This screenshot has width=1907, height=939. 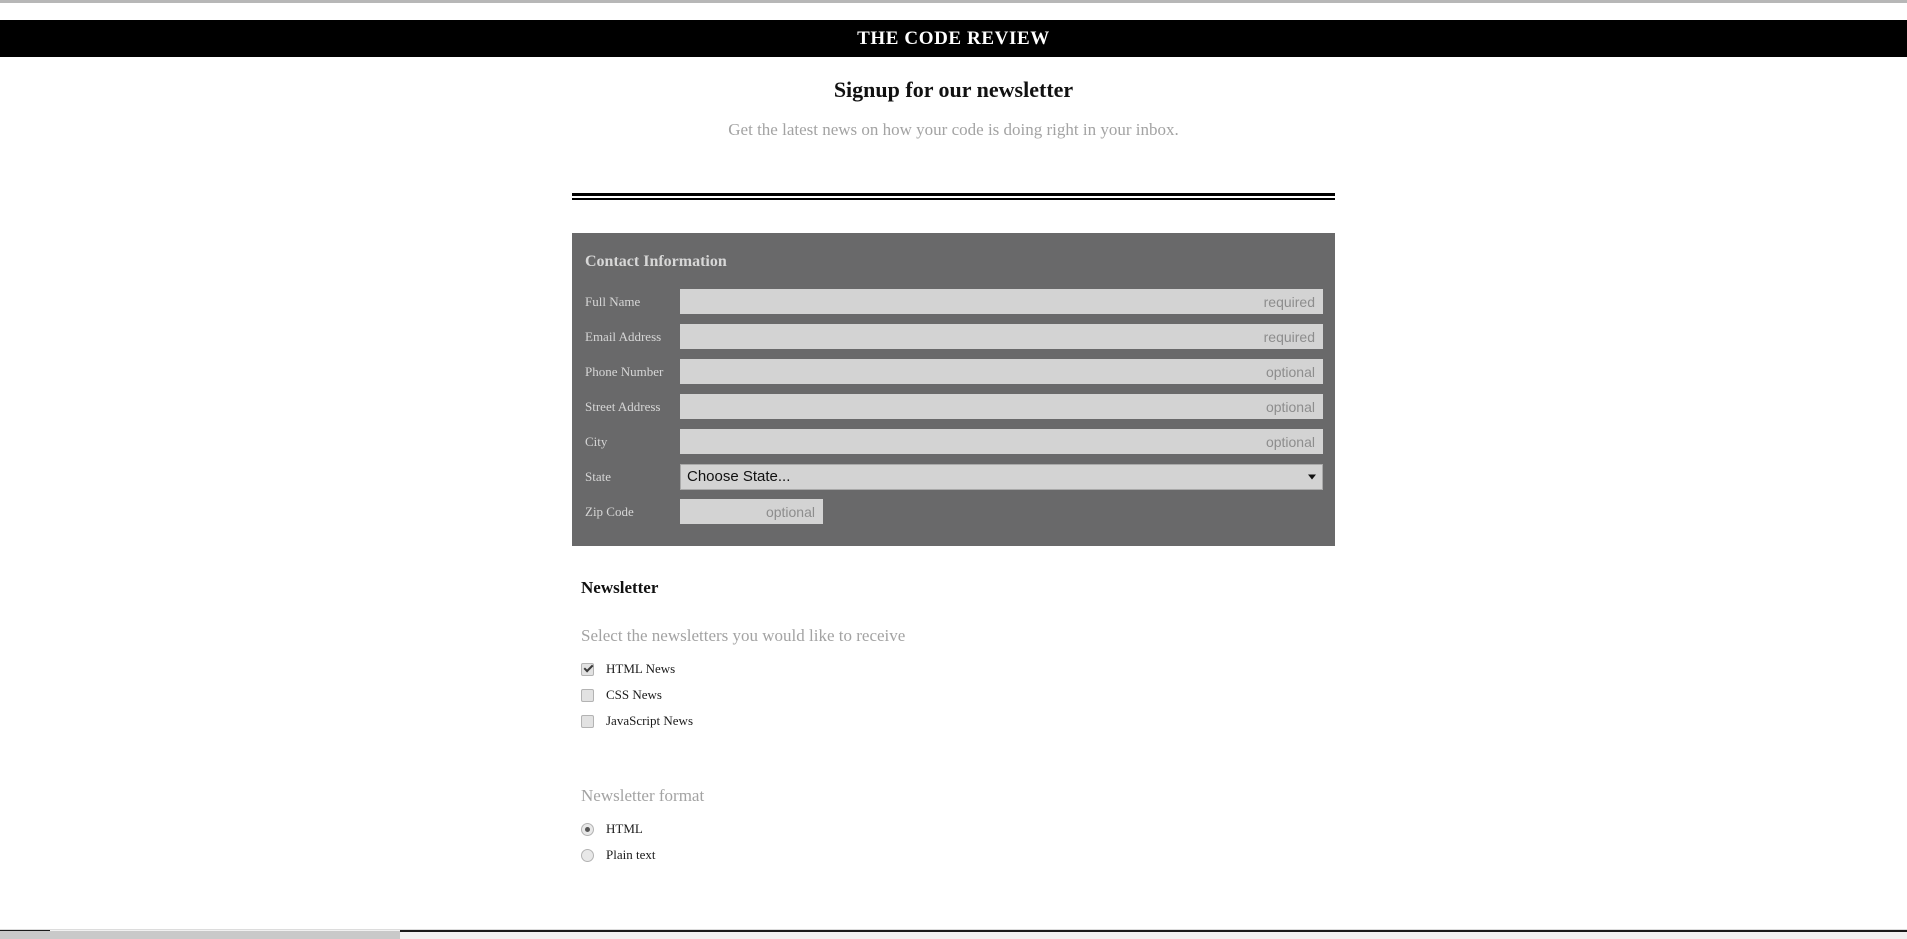 What do you see at coordinates (596, 441) in the screenshot?
I see `city-label: City` at bounding box center [596, 441].